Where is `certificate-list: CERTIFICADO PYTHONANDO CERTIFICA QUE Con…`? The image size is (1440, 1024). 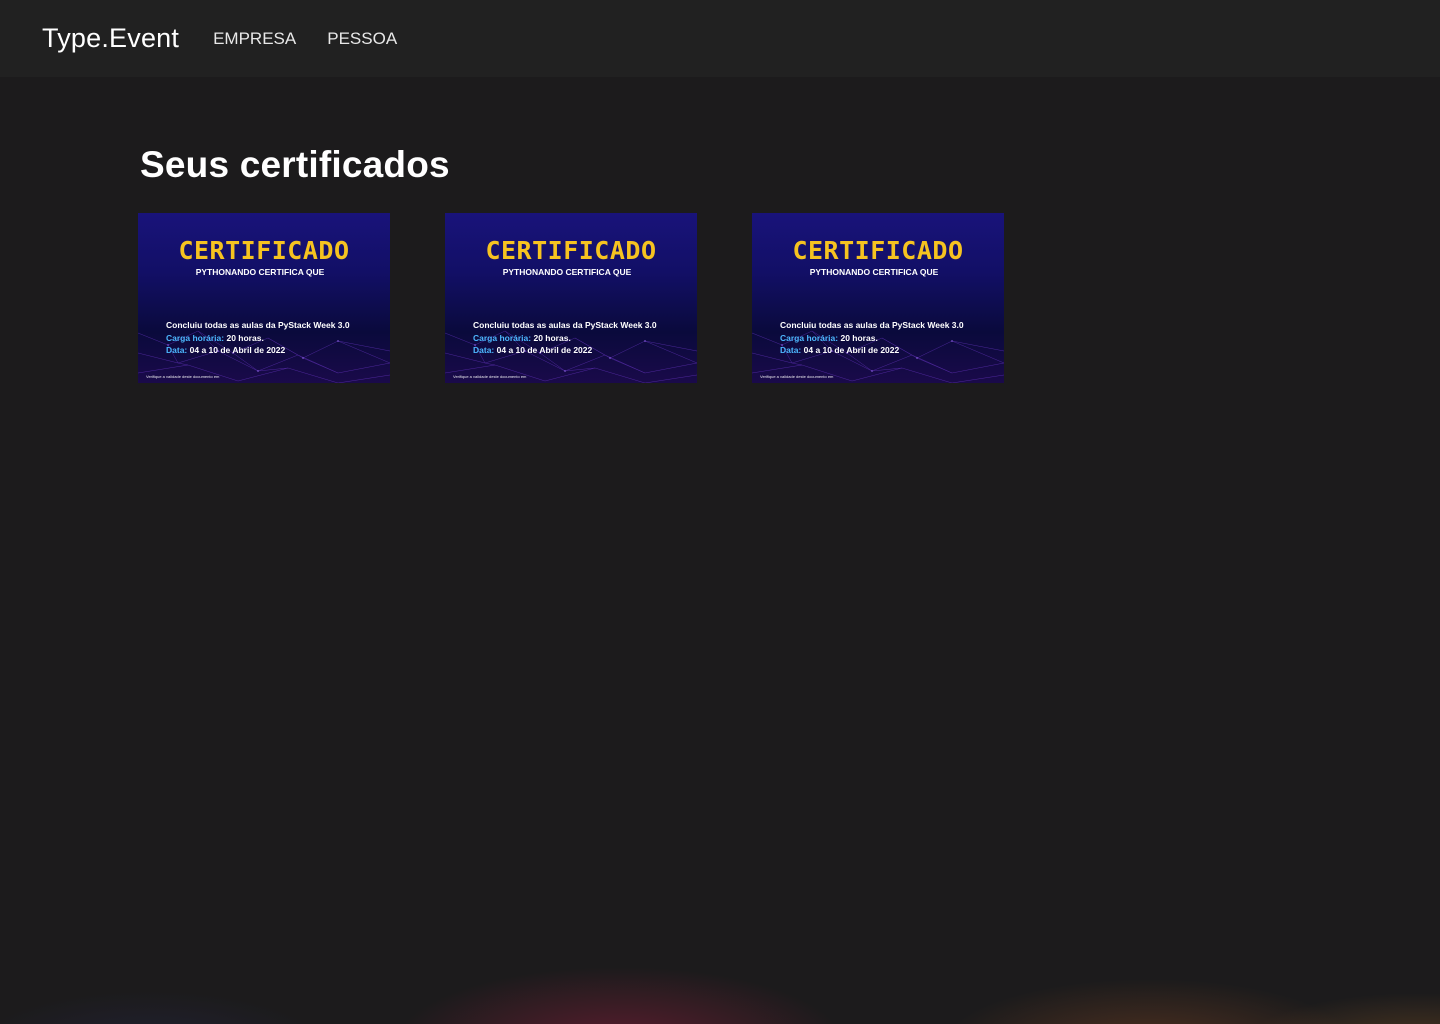 certificate-list: CERTIFICADO PYTHONANDO CERTIFICA QUE Con… is located at coordinates (571, 298).